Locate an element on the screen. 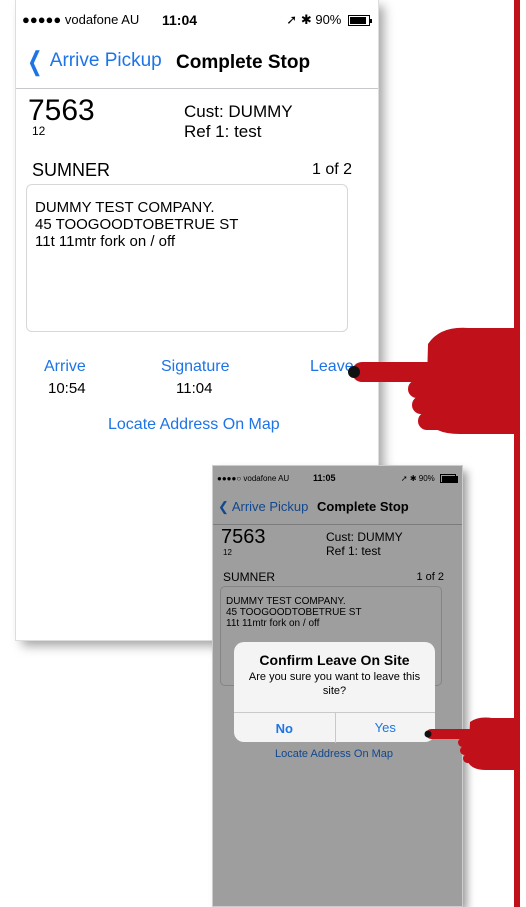 The width and height of the screenshot is (526, 907). reference-label: Ref 1: test is located at coordinates (223, 131).